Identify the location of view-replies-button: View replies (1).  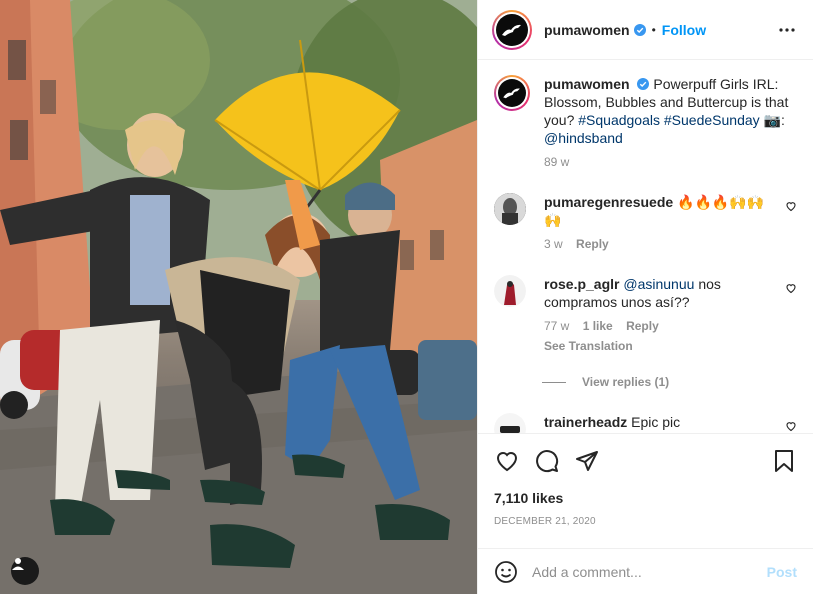
(669, 382).